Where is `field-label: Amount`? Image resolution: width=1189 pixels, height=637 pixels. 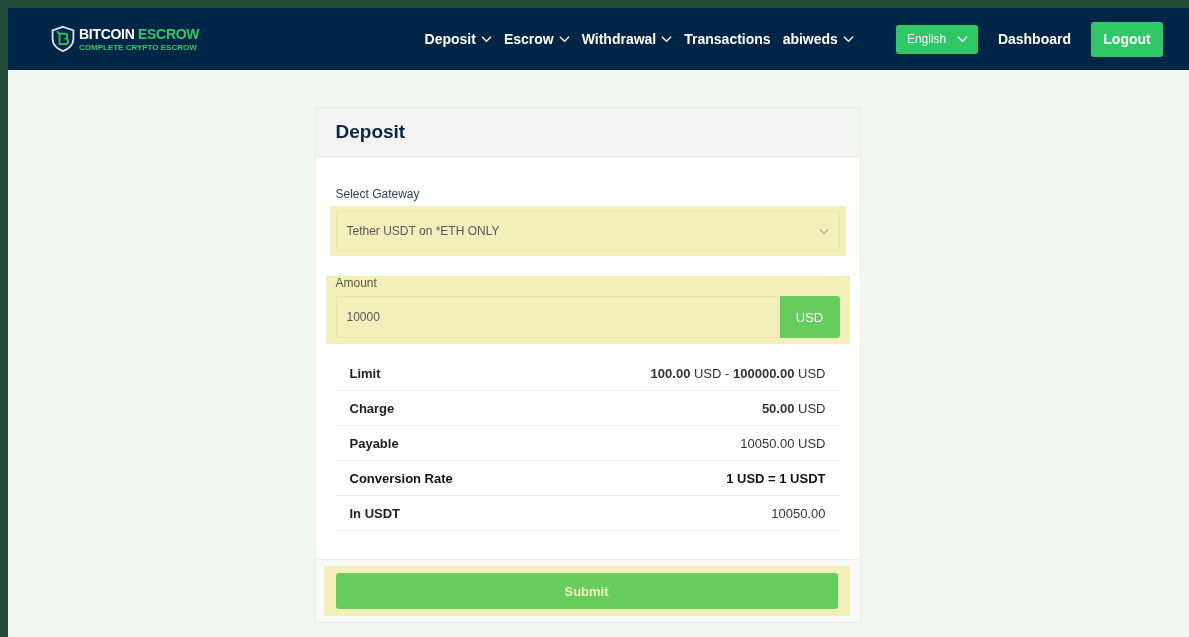 field-label: Amount is located at coordinates (356, 283).